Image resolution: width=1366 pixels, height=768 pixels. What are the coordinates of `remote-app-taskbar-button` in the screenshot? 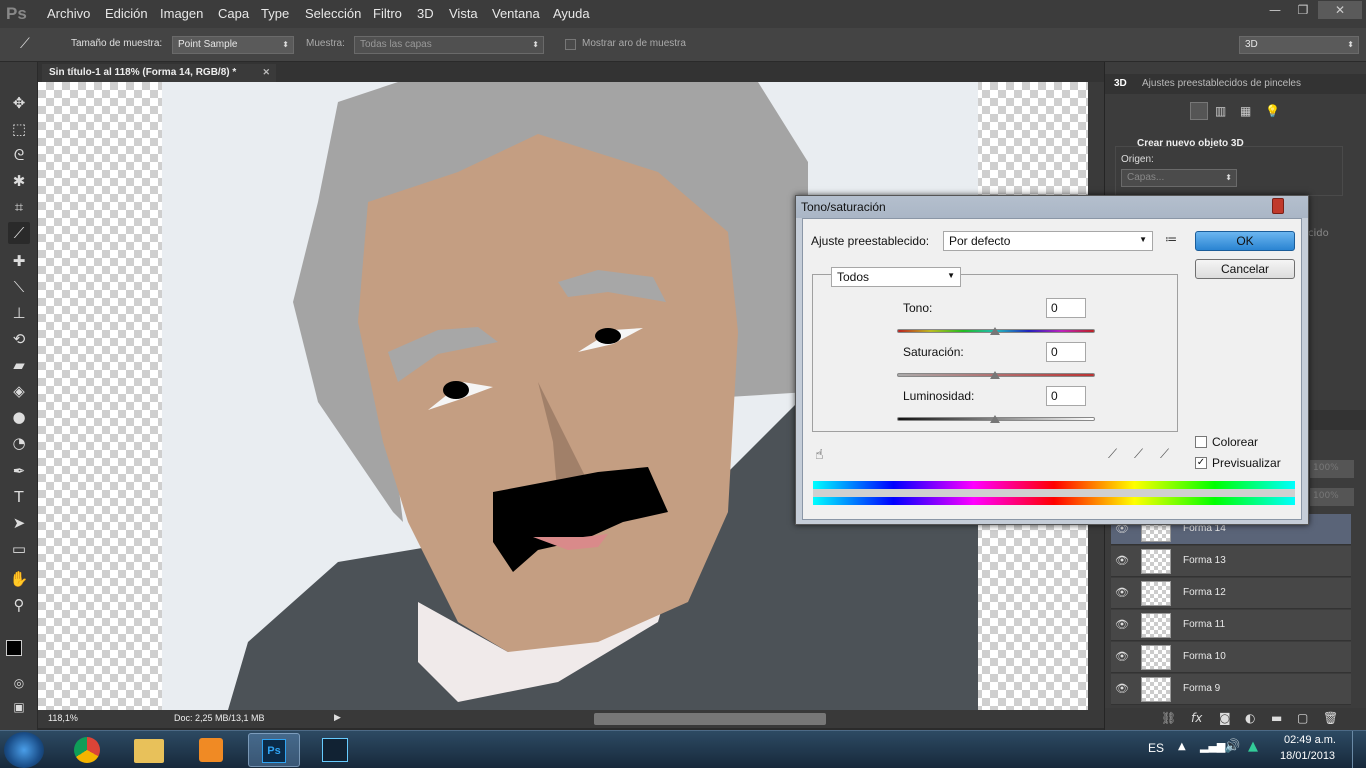 It's located at (336, 750).